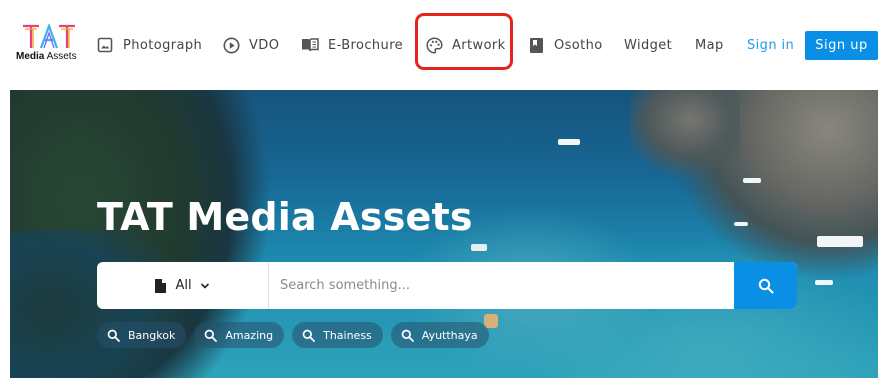 Image resolution: width=878 pixels, height=378 pixels. What do you see at coordinates (310, 45) in the screenshot?
I see `book-open-icon` at bounding box center [310, 45].